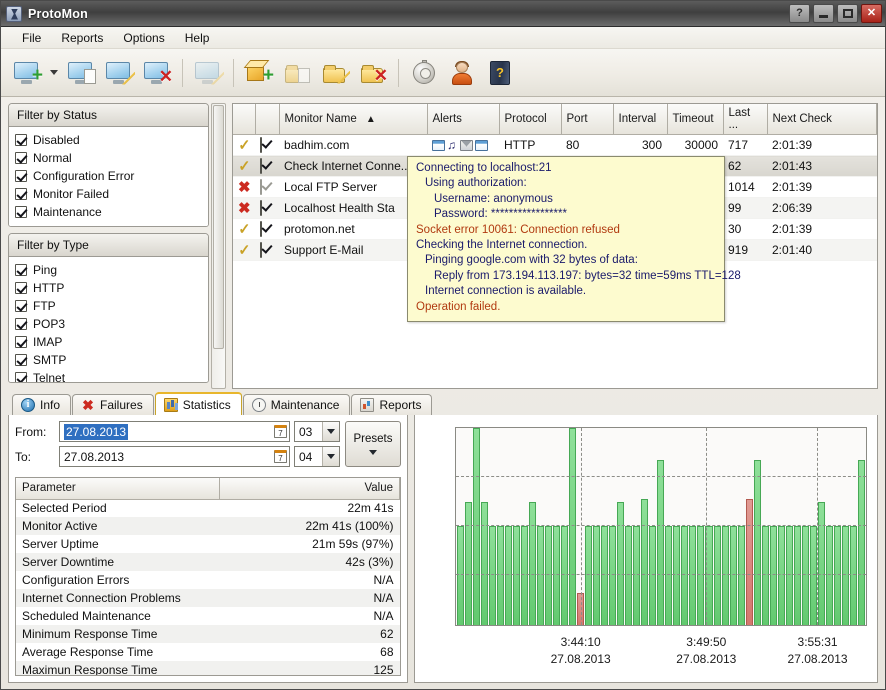 This screenshot has width=886, height=690. I want to click on col-parameter: Parameter, so click(118, 489).